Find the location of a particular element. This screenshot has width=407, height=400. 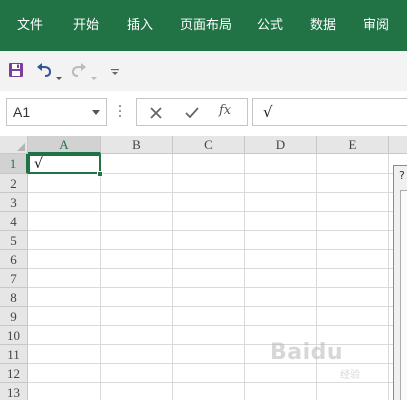

row-header-8: 8 is located at coordinates (14, 297).